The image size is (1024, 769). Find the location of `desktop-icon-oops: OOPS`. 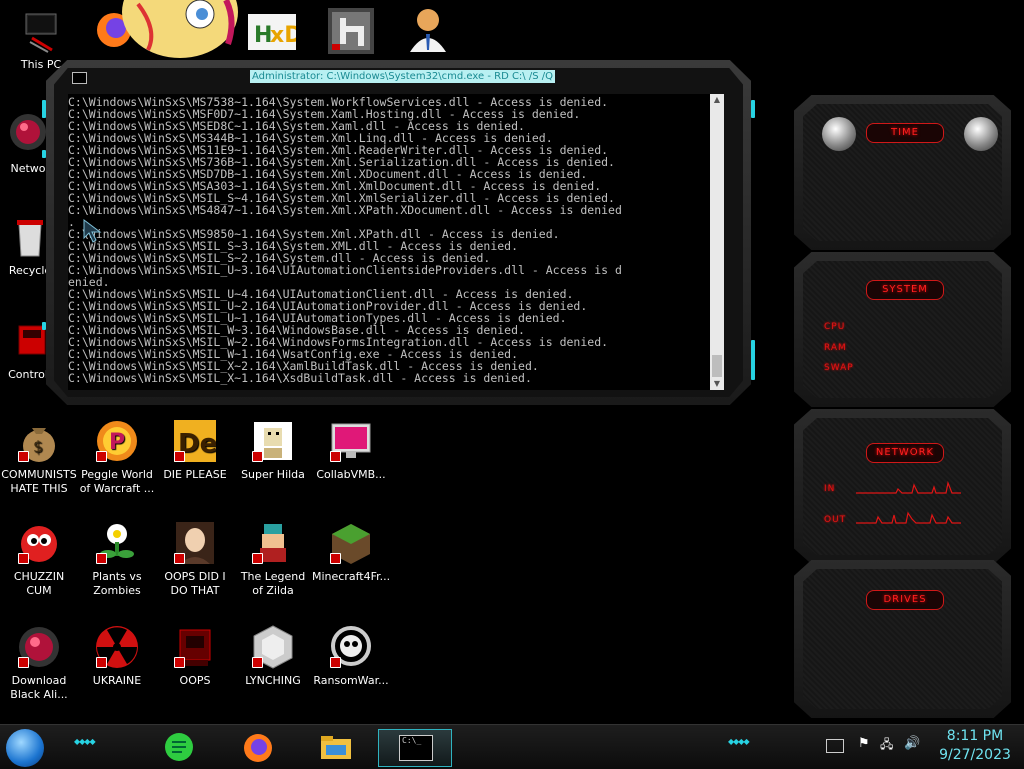

desktop-icon-oops: OOPS is located at coordinates (195, 656).